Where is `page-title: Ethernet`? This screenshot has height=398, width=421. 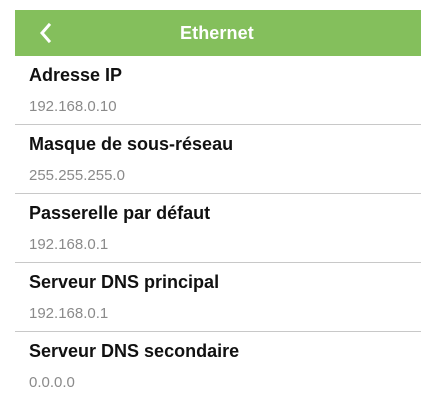 page-title: Ethernet is located at coordinates (217, 33).